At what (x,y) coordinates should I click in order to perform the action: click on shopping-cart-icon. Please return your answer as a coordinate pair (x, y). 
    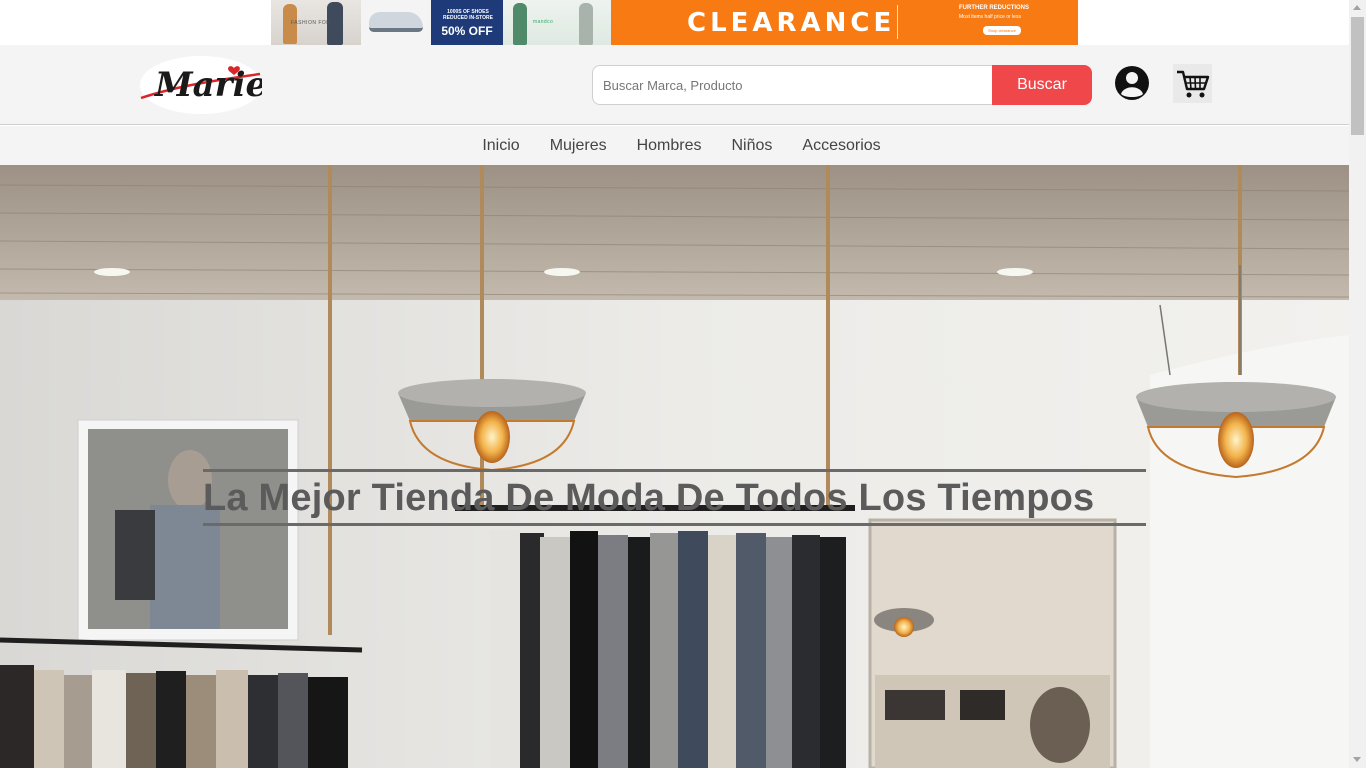
    Looking at the image, I should click on (1192, 83).